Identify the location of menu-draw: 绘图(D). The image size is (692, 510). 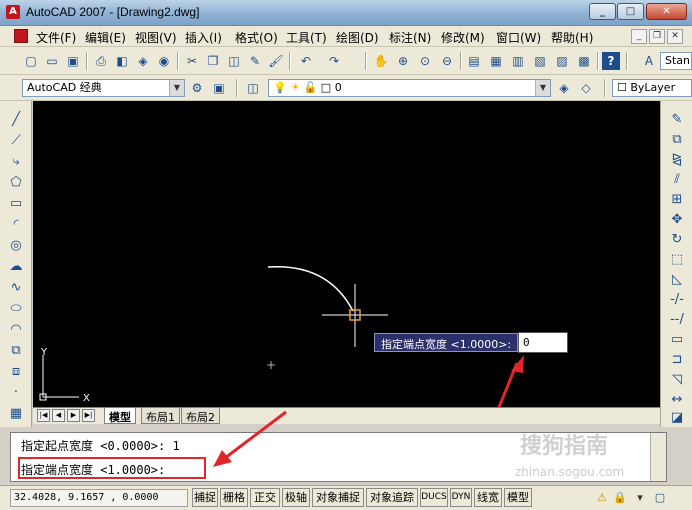
(357, 37).